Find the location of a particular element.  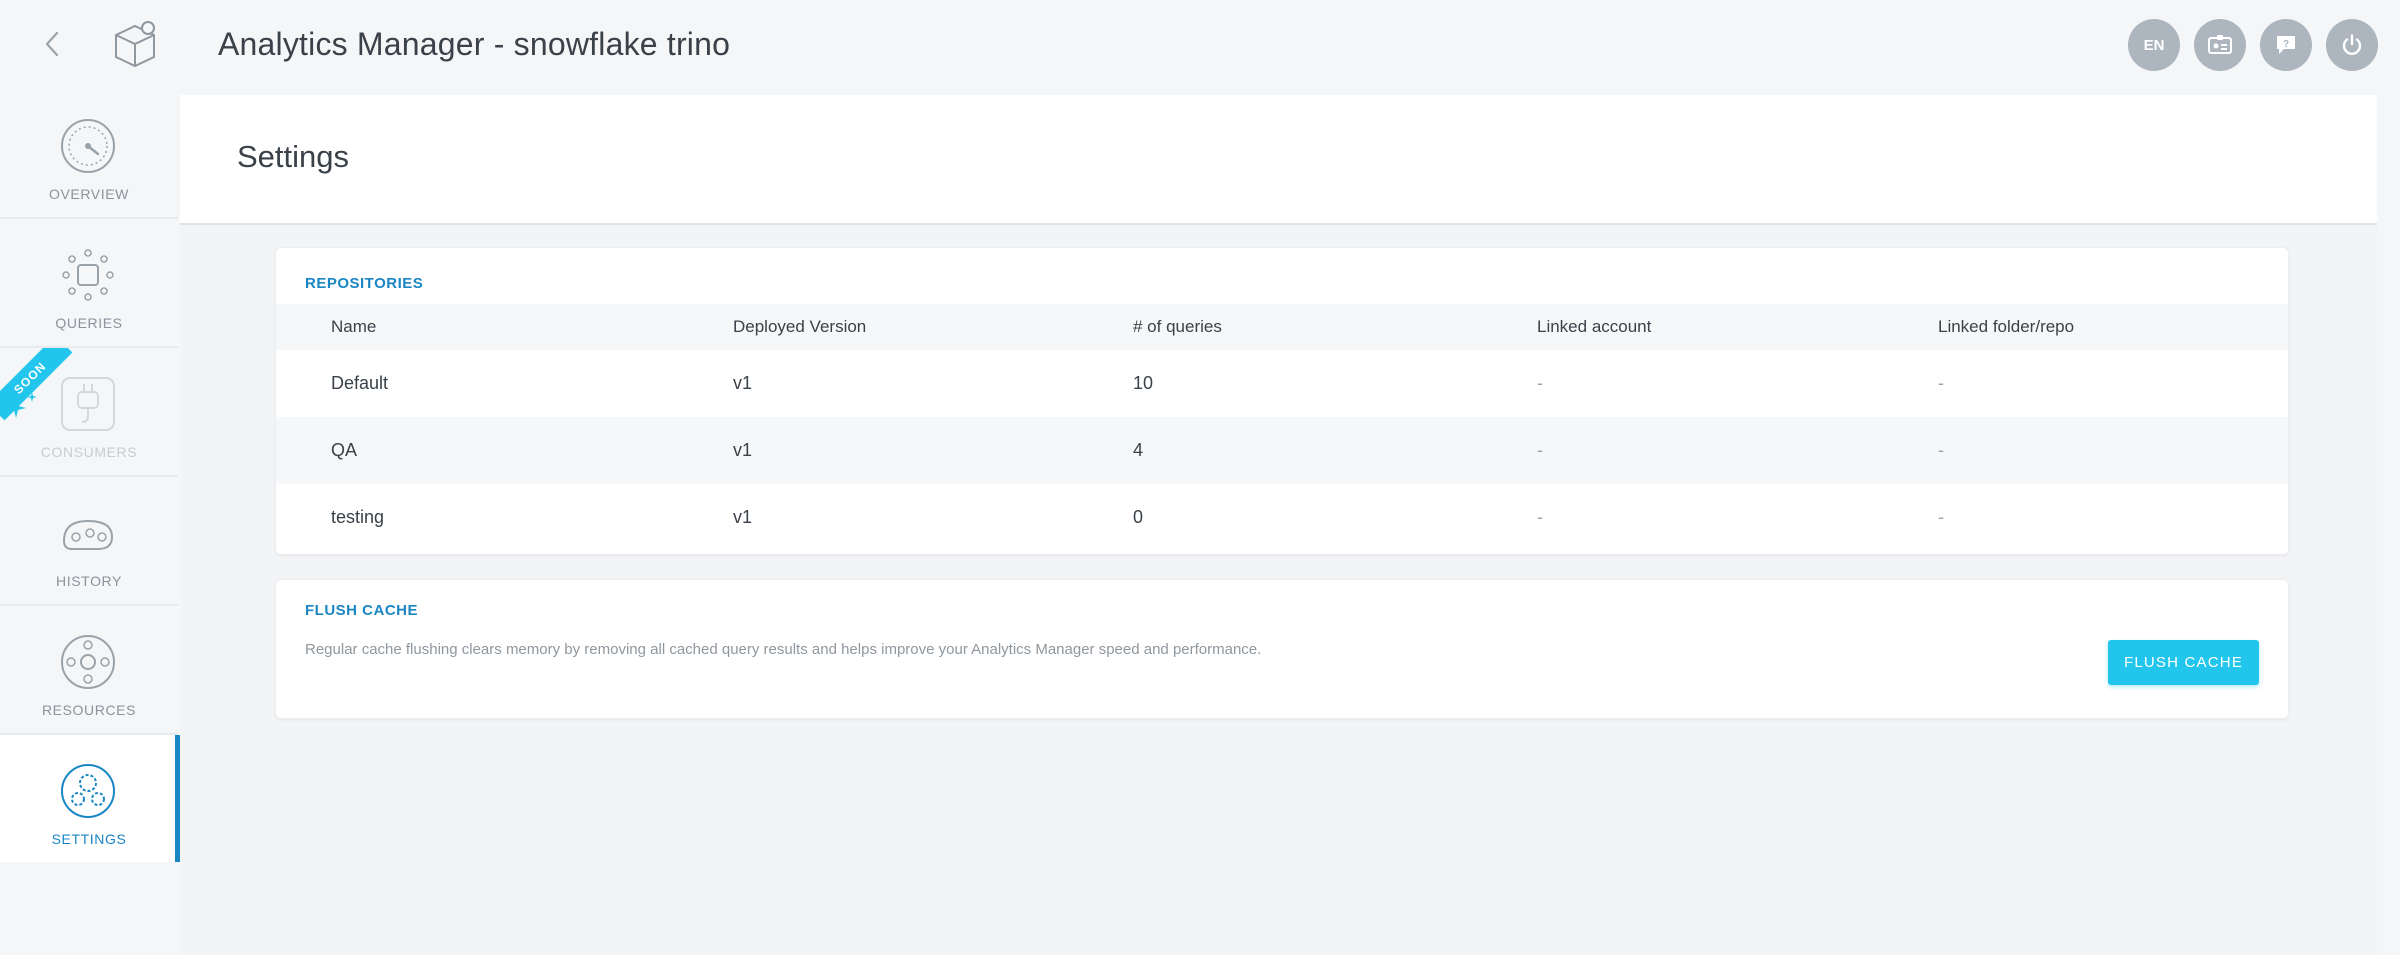

repo-name: QA is located at coordinates (344, 450).